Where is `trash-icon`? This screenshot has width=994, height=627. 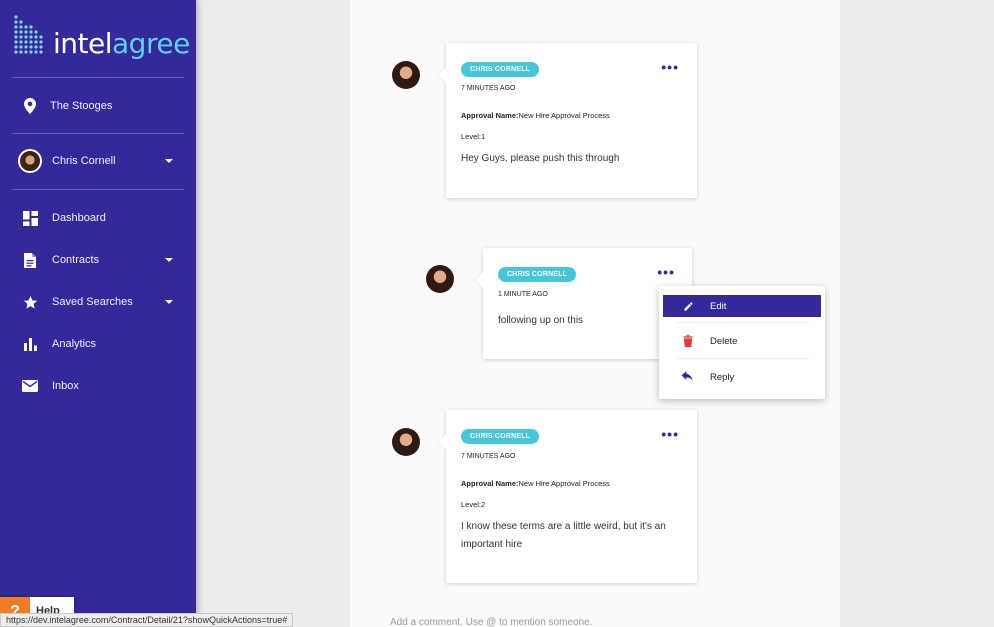
trash-icon is located at coordinates (688, 341).